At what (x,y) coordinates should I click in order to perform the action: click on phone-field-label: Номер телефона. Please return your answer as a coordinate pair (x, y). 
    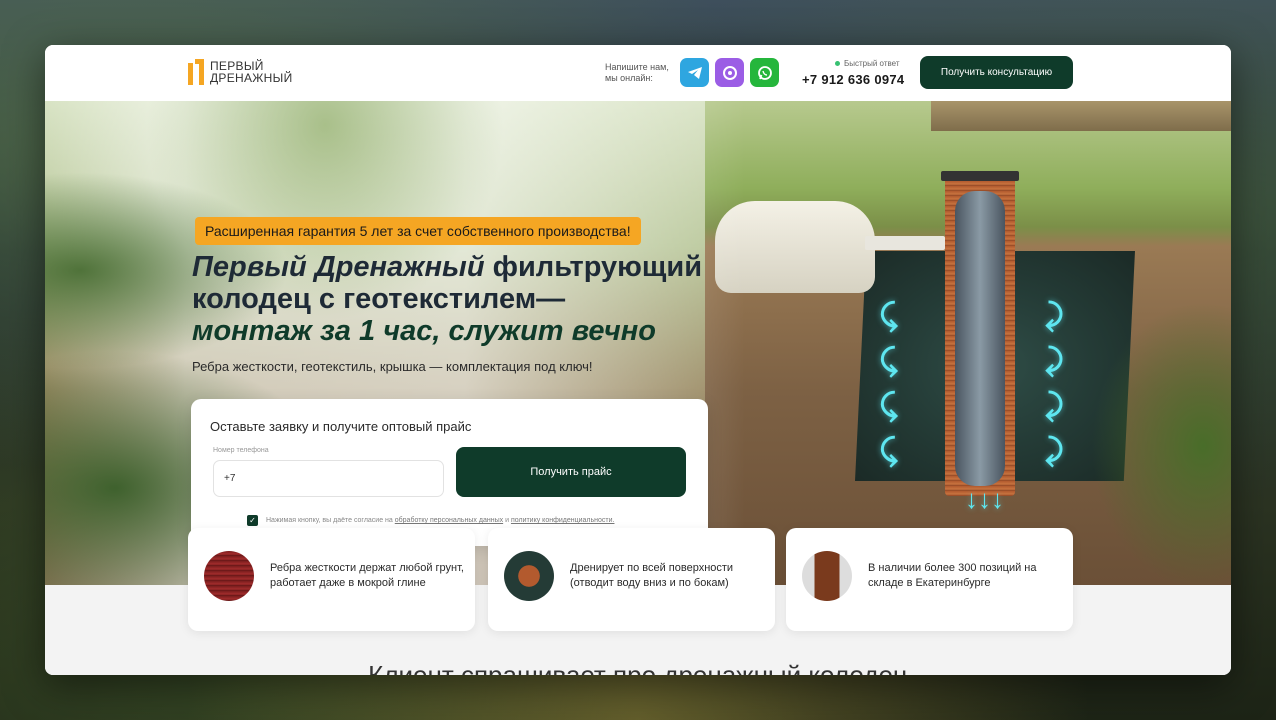
    Looking at the image, I should click on (241, 450).